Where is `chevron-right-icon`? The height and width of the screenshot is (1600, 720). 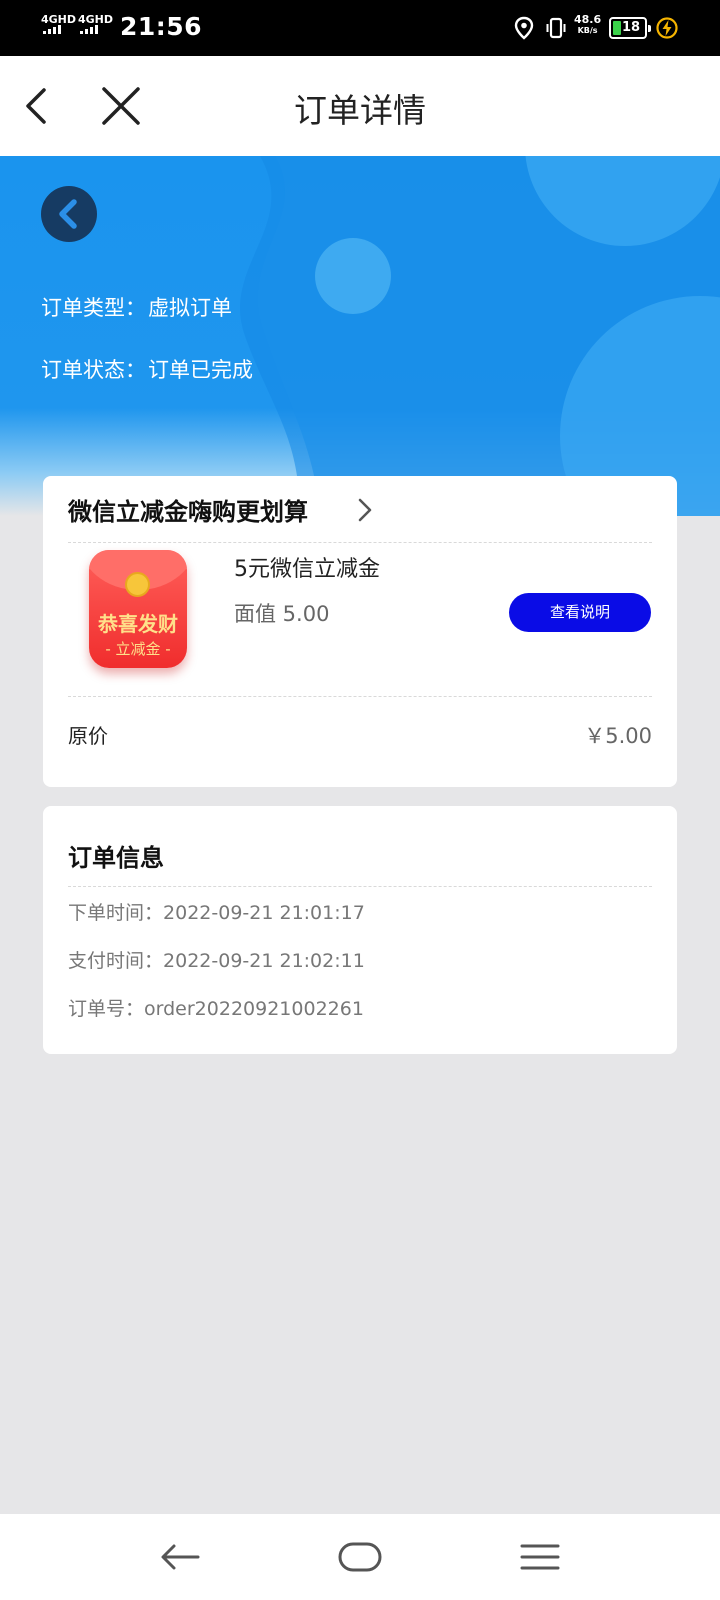
chevron-right-icon is located at coordinates (365, 510).